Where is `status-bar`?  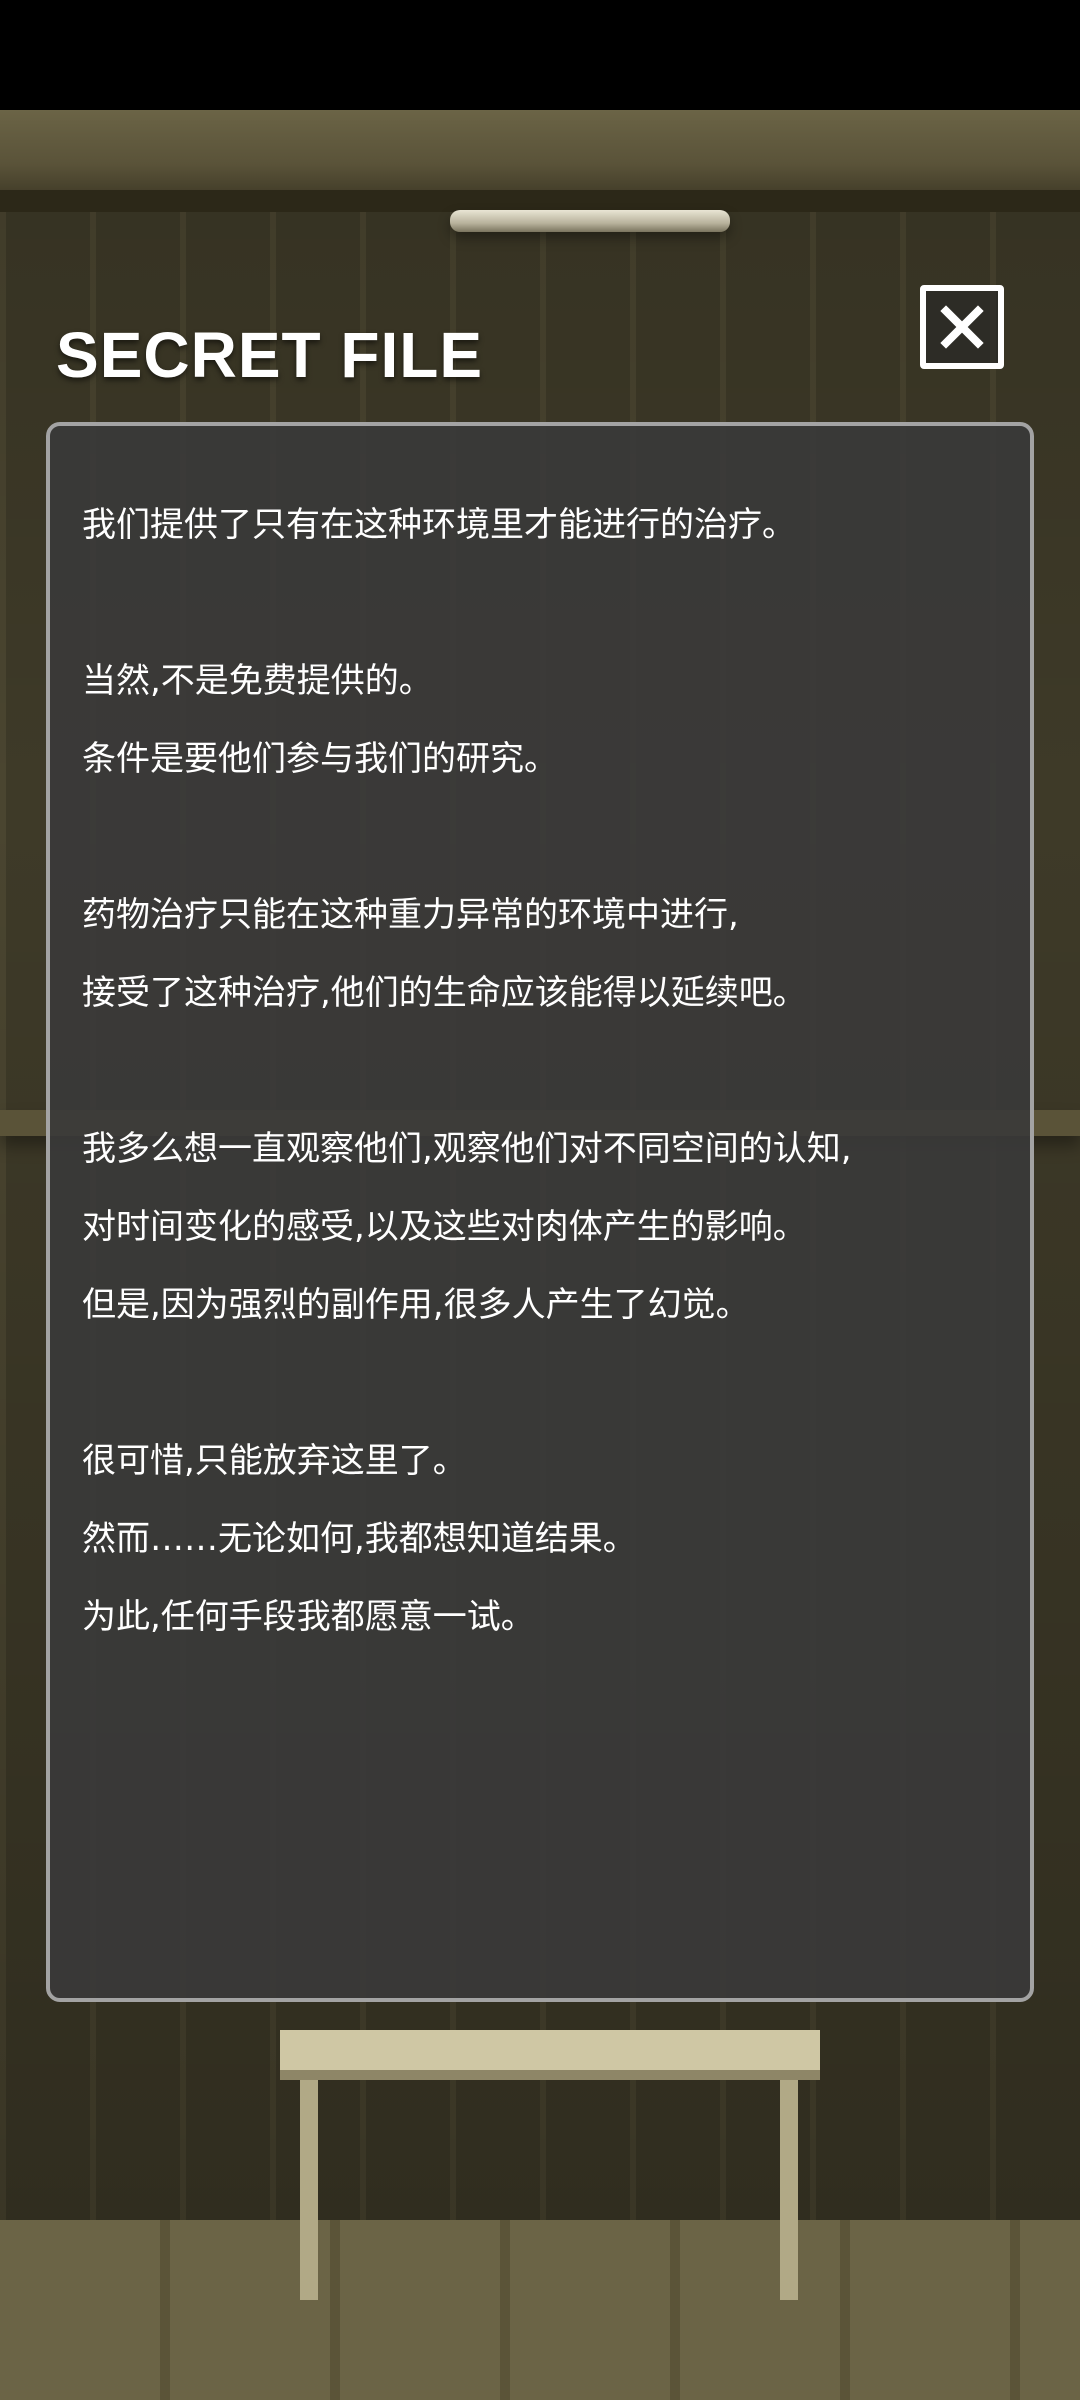 status-bar is located at coordinates (540, 55).